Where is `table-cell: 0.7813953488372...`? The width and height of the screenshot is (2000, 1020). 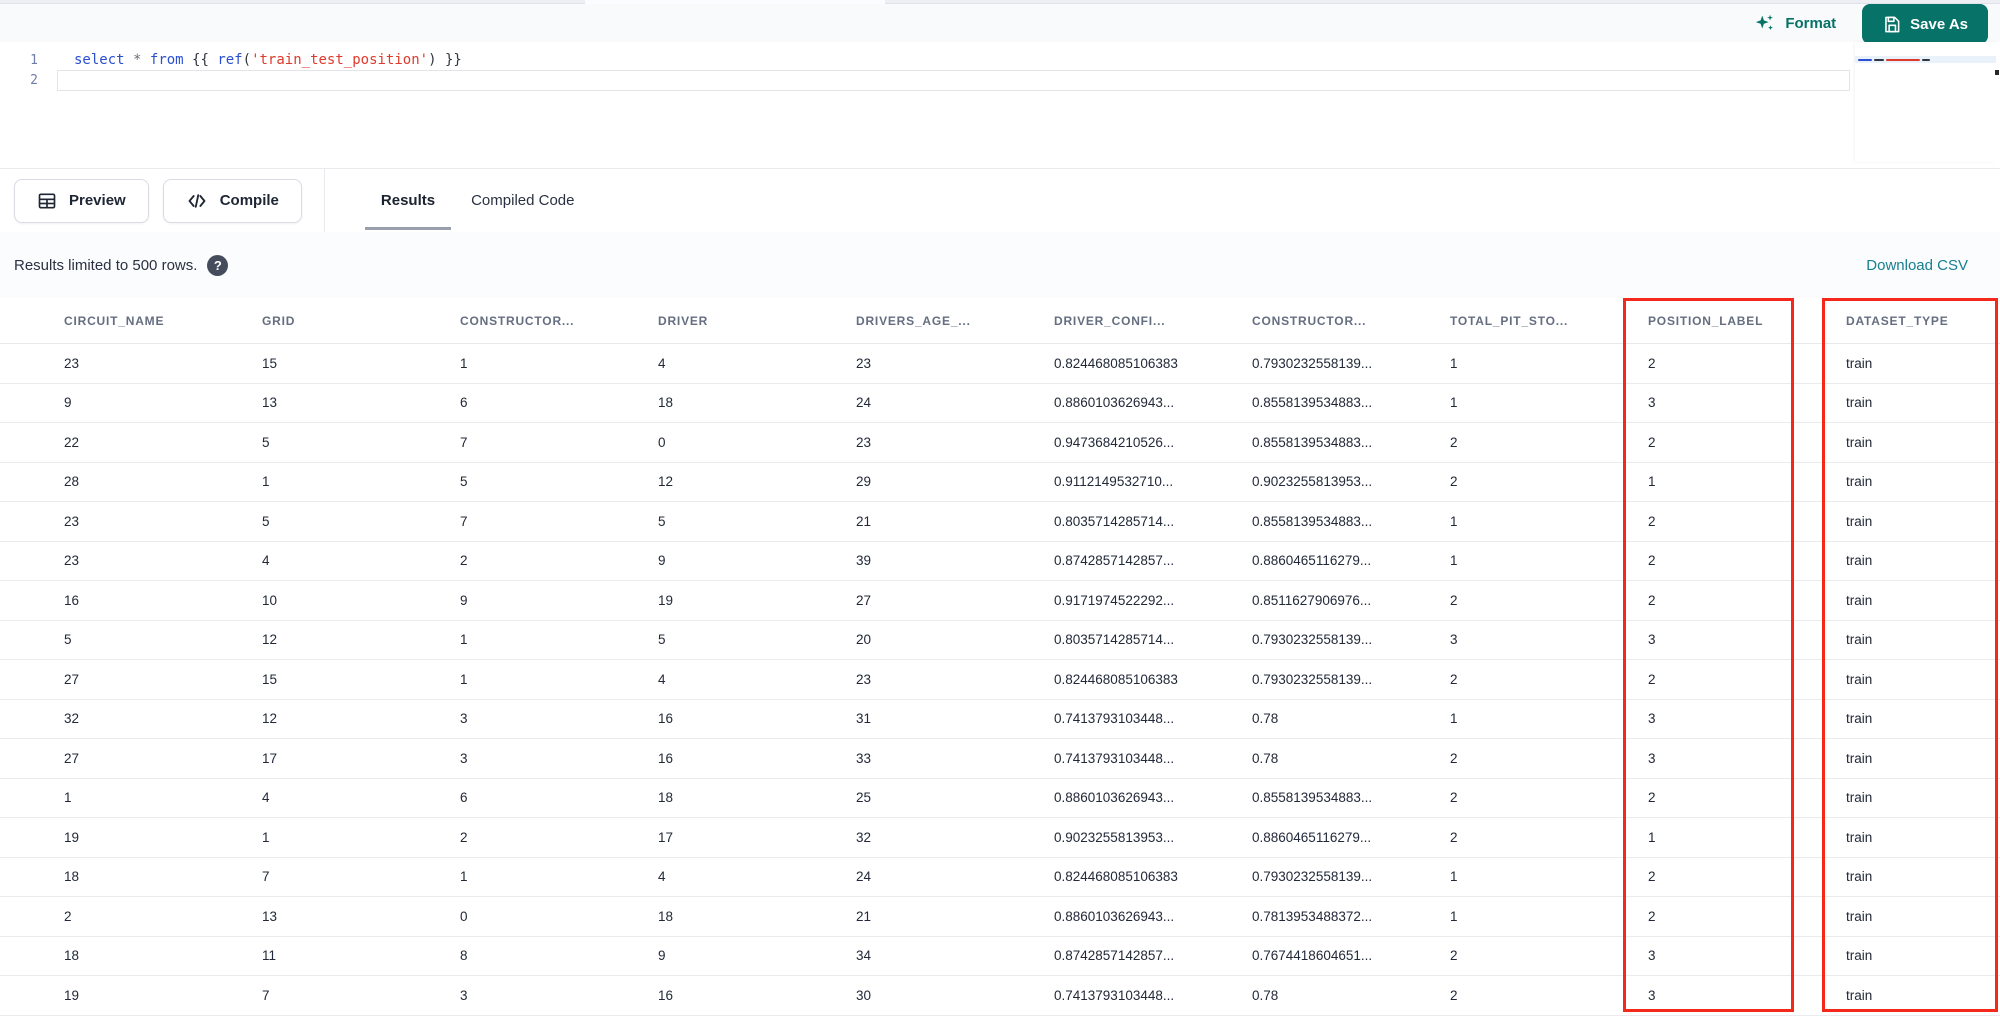 table-cell: 0.7813953488372... is located at coordinates (1312, 916).